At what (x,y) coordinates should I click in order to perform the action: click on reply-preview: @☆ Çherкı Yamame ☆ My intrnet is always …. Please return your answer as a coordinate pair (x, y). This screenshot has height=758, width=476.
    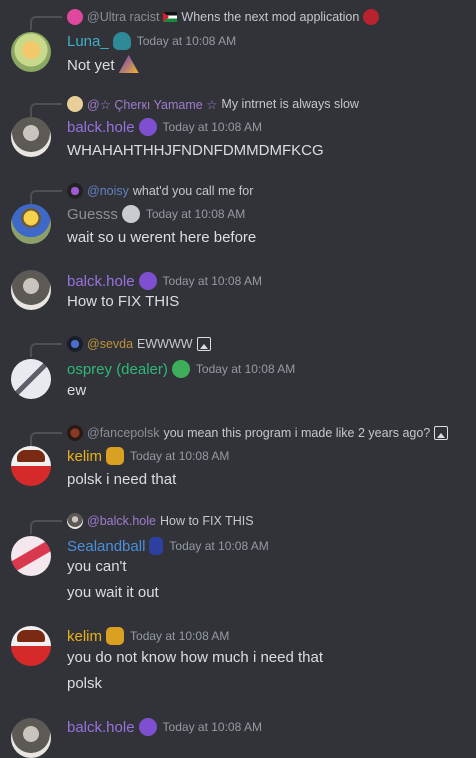
    Looking at the image, I should click on (213, 104).